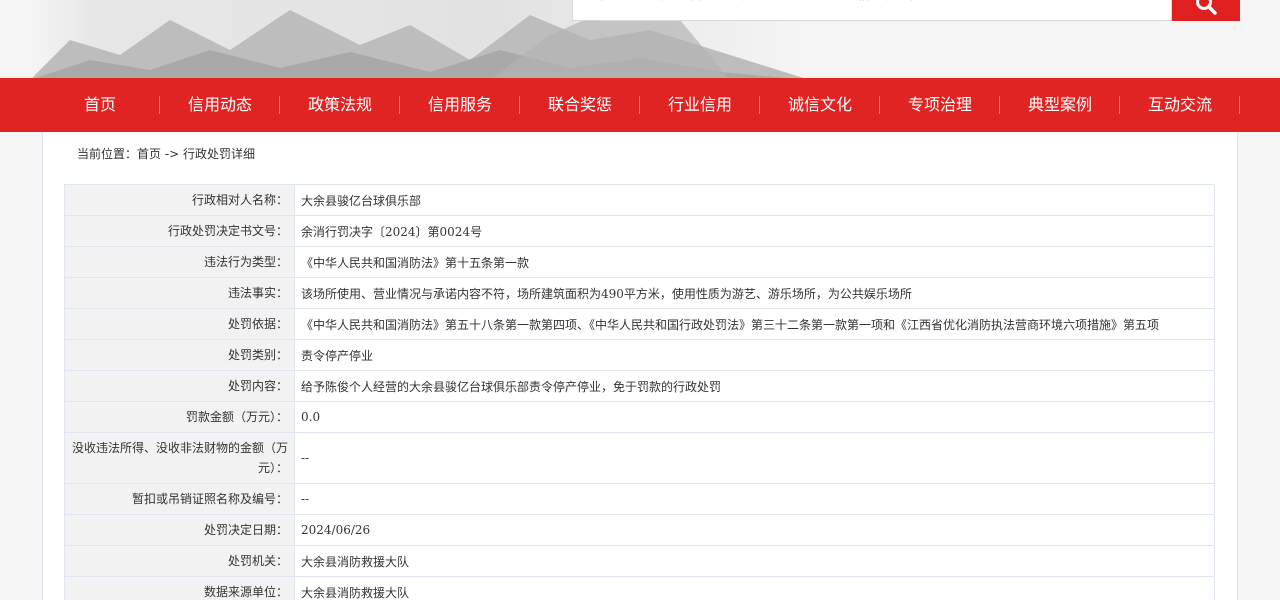 Image resolution: width=1280 pixels, height=600 pixels. What do you see at coordinates (940, 105) in the screenshot?
I see `nav-item-special-governance: 专项治理` at bounding box center [940, 105].